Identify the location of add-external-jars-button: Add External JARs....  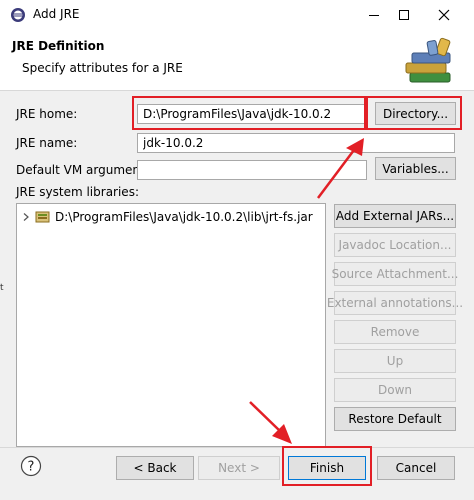
(395, 216).